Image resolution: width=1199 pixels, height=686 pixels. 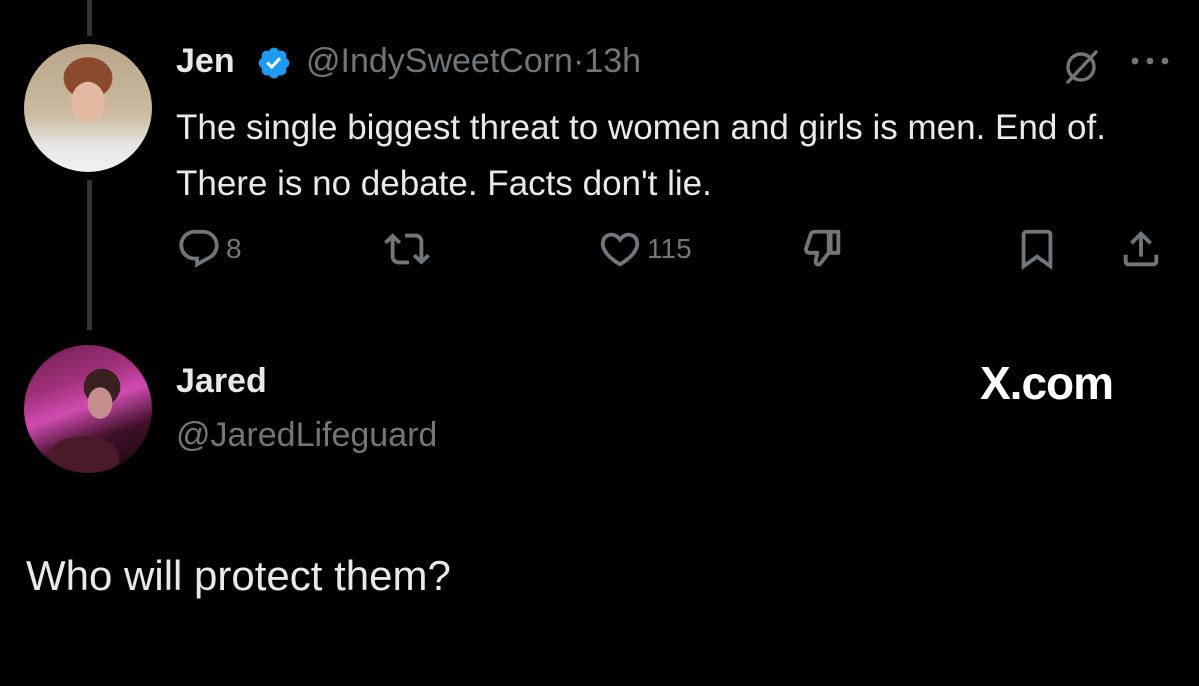 I want to click on grok-icon, so click(x=1081, y=67).